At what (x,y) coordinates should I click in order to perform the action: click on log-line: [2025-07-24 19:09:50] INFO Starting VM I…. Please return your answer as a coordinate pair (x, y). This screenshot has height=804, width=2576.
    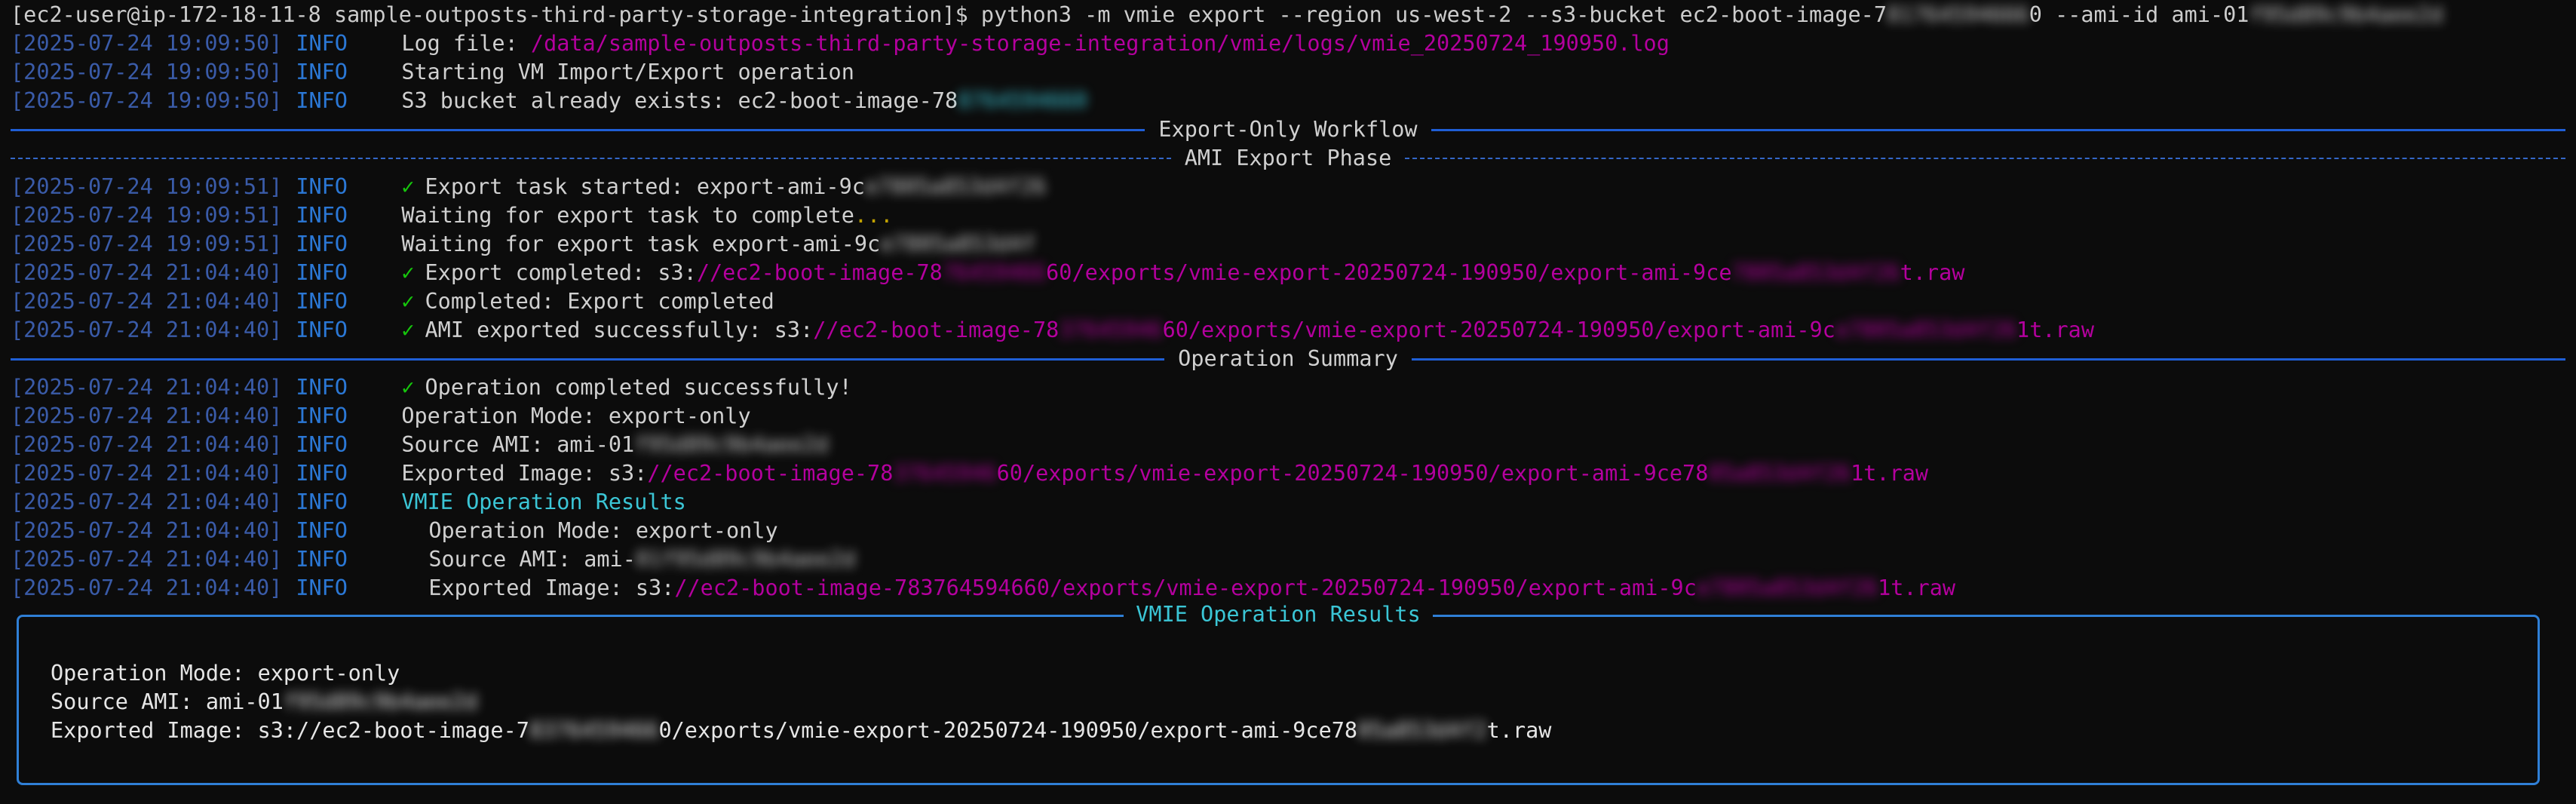
    Looking at the image, I should click on (1288, 72).